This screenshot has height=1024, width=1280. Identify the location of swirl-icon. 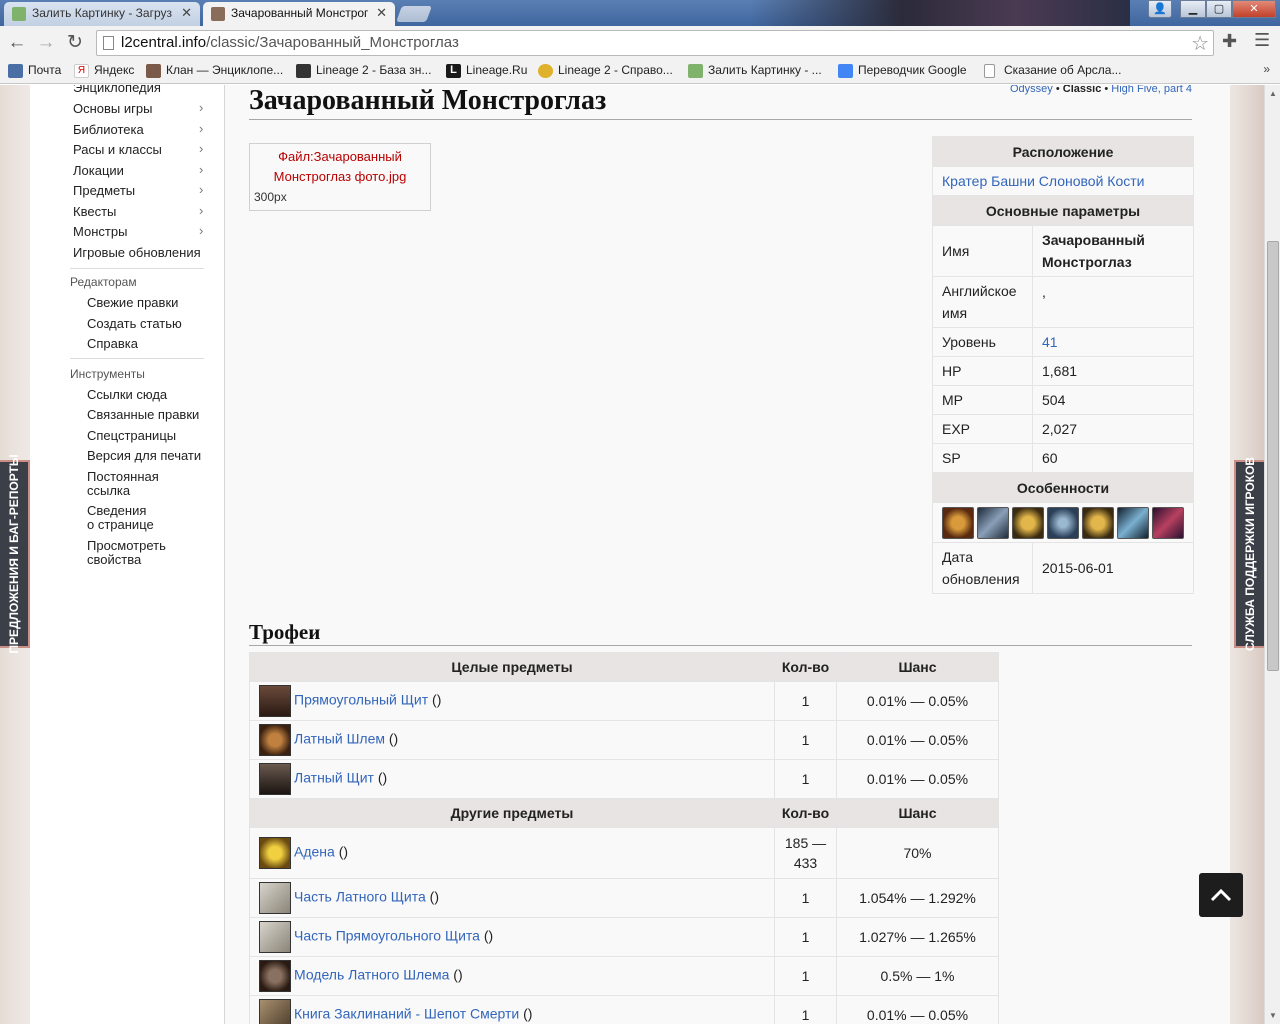
(1063, 522).